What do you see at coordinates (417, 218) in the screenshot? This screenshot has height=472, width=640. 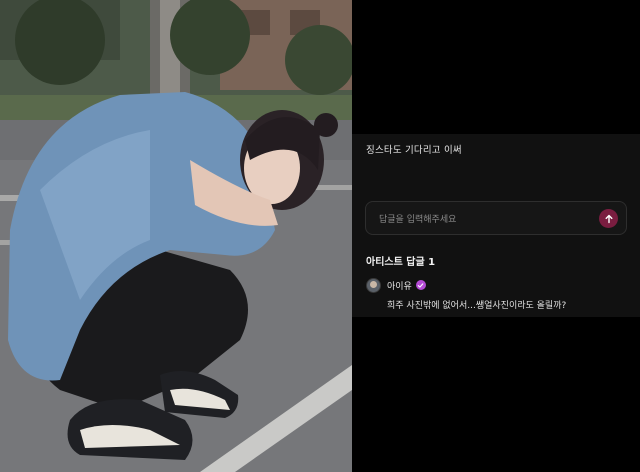 I see `reply-input-placeholder: 답글을 입력해주세요` at bounding box center [417, 218].